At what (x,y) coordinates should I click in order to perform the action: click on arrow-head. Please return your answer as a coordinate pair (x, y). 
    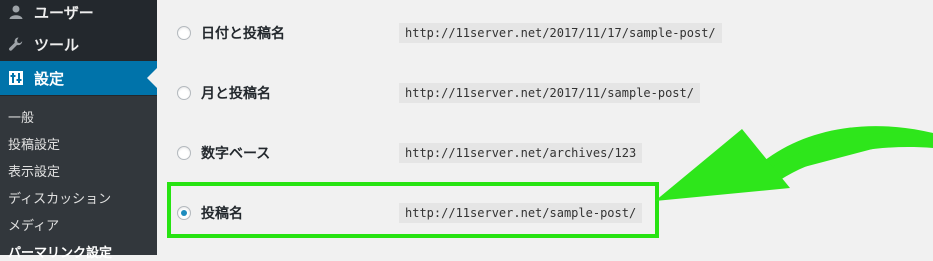
    Looking at the image, I should click on (722, 165).